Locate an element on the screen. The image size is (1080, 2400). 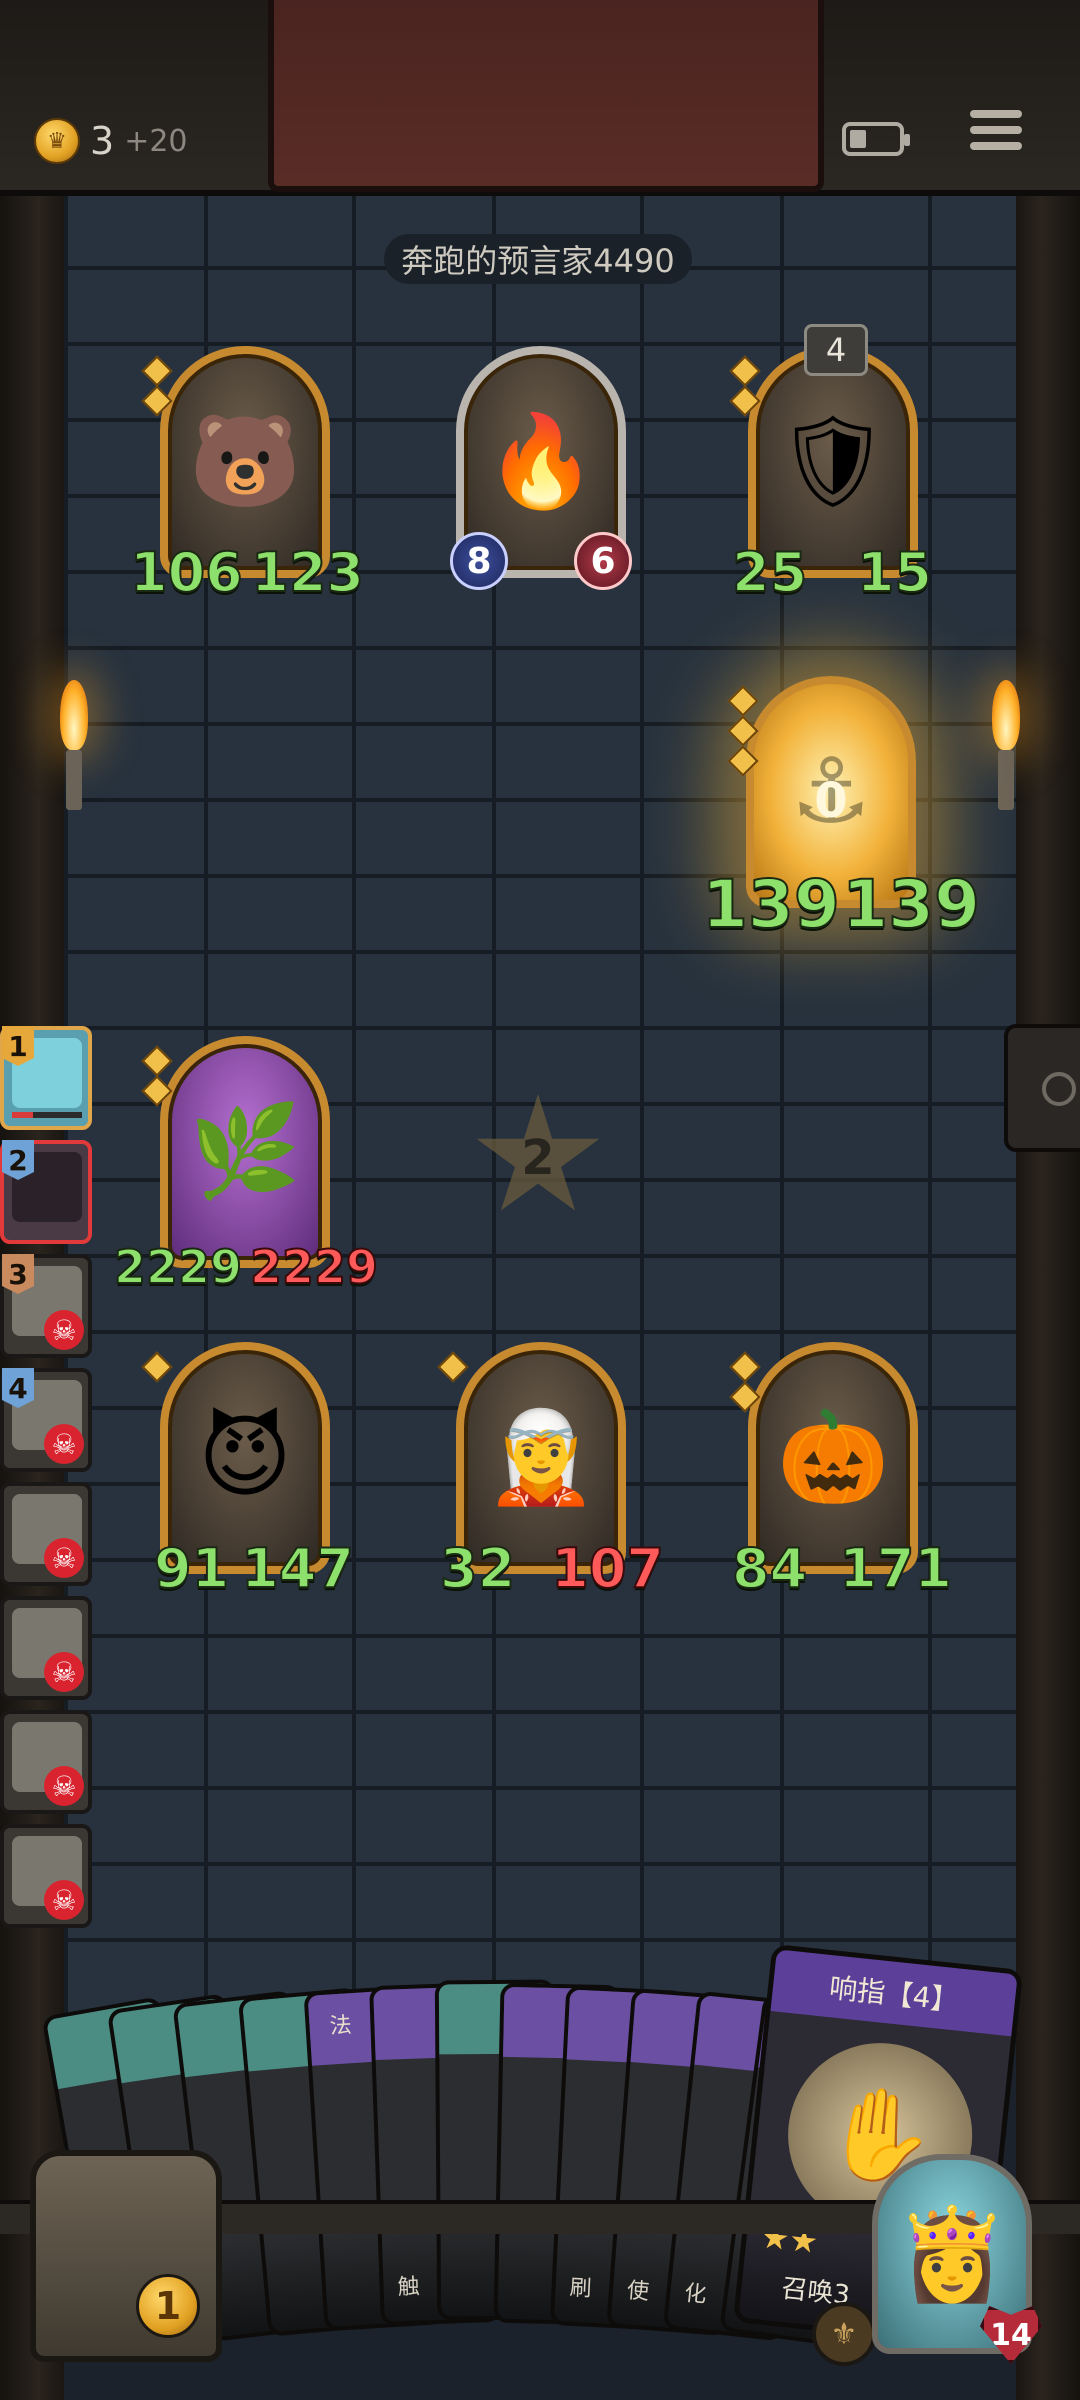
player-minion-3: 🧝 32 107 is located at coordinates (551, 1472).